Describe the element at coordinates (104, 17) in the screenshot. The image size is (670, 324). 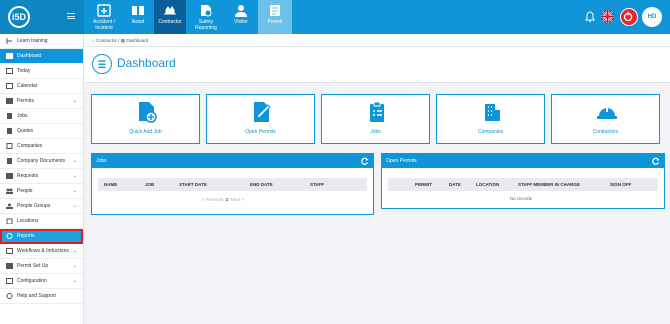
I see `nav-accident-incident: Accident / Incident` at that location.